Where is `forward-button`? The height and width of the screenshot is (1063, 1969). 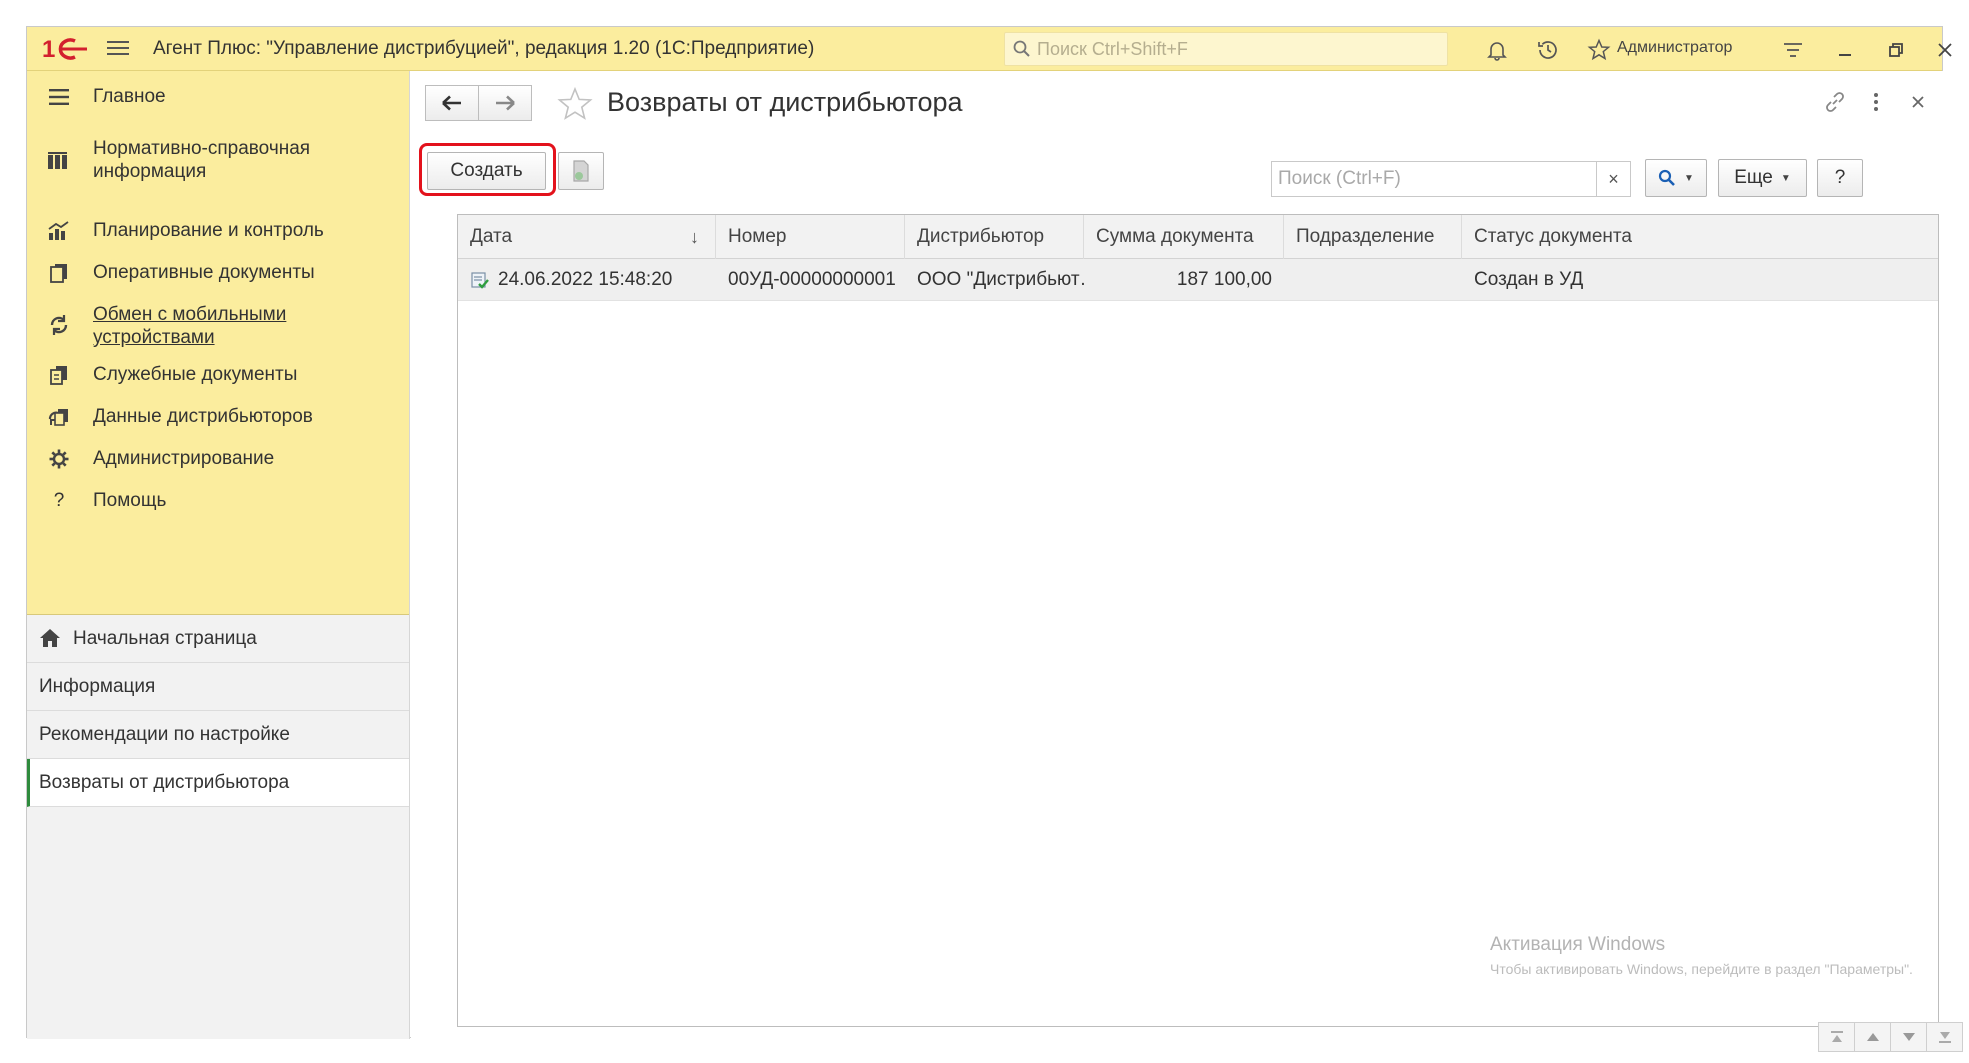
forward-button is located at coordinates (505, 103).